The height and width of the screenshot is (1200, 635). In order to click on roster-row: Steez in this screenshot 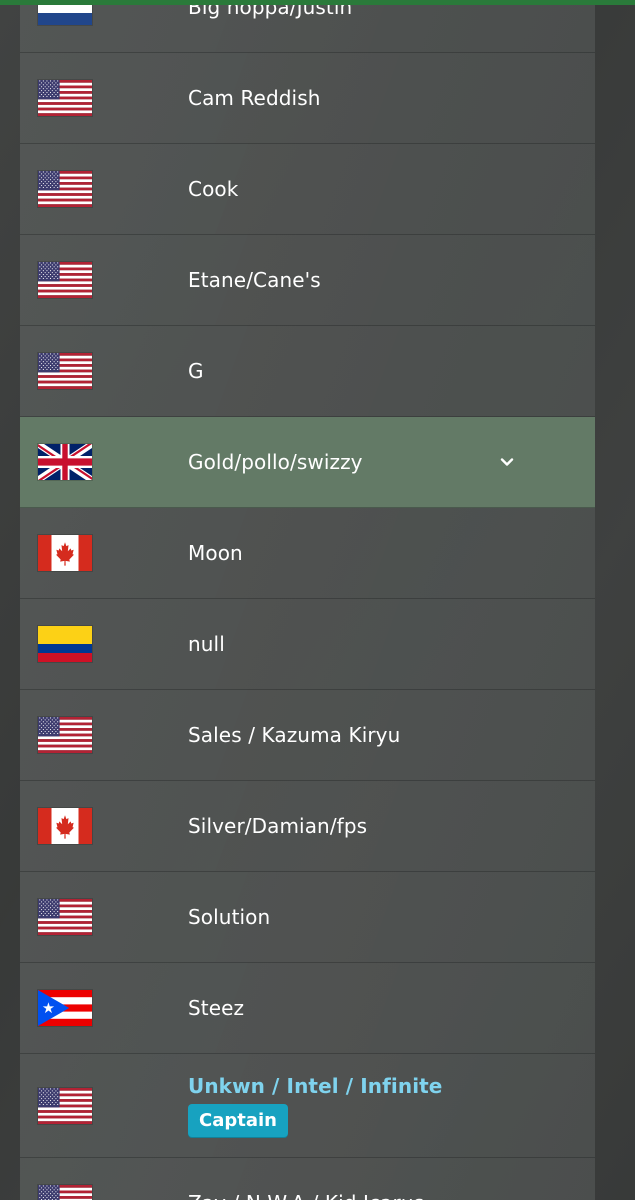, I will do `click(307, 1008)`.